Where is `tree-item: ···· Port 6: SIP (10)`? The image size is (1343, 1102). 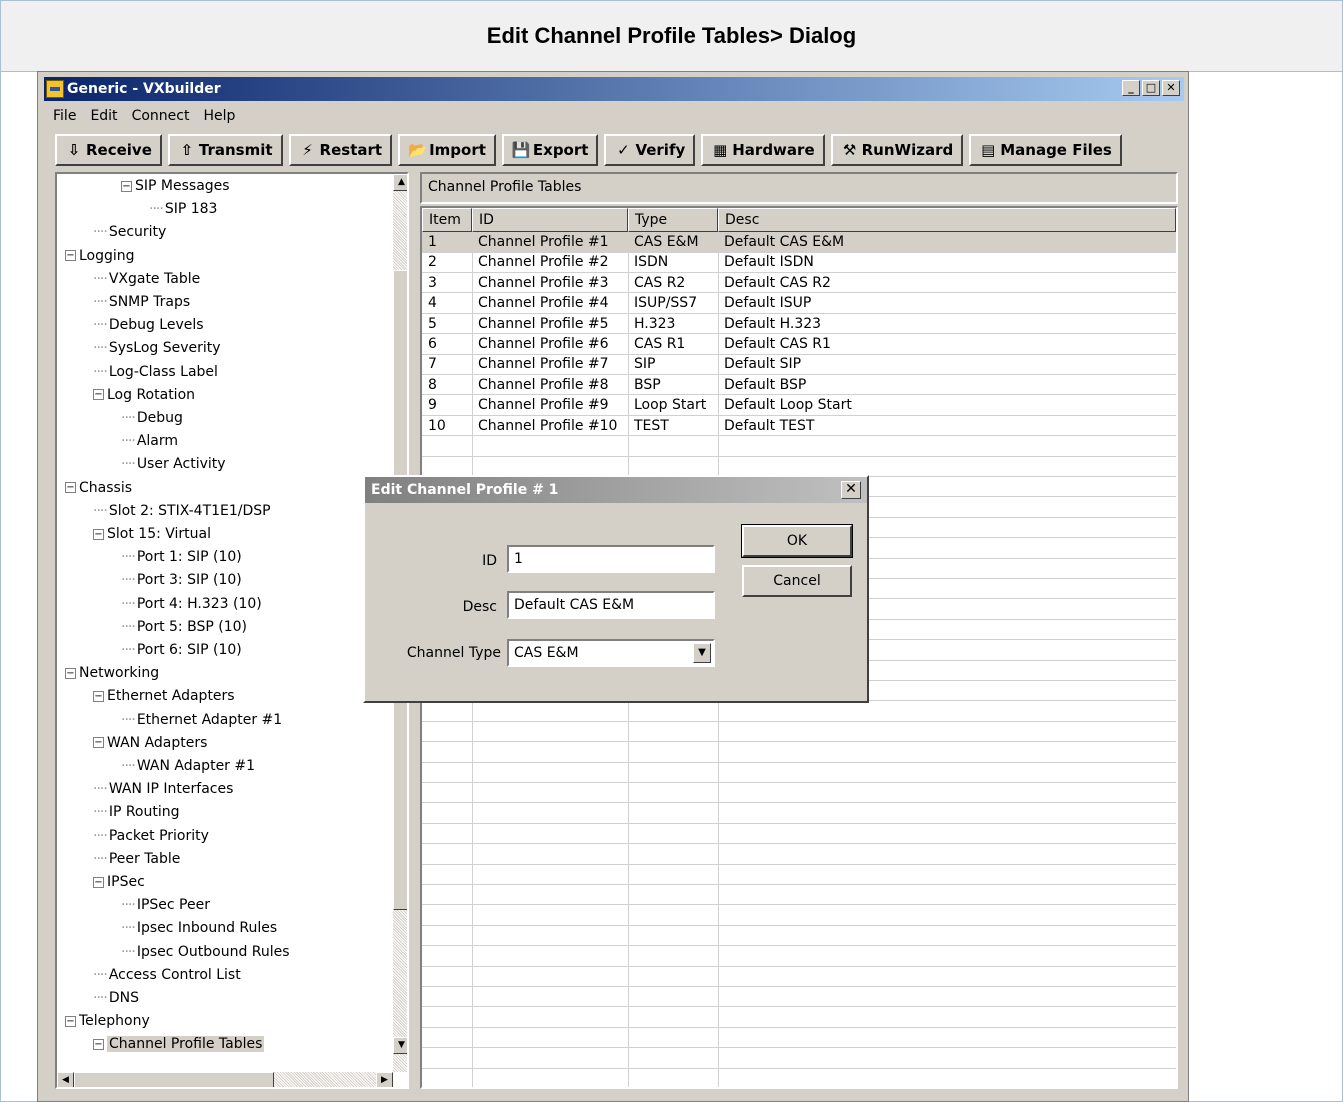 tree-item: ···· Port 6: SIP (10) is located at coordinates (181, 650).